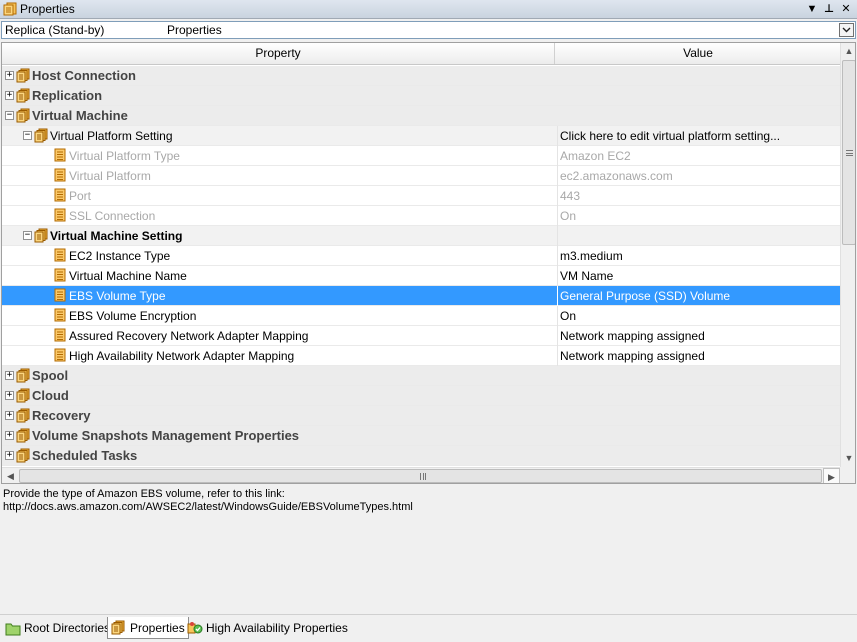  What do you see at coordinates (57, 628) in the screenshot?
I see `tab-root-directories: Root Directories` at bounding box center [57, 628].